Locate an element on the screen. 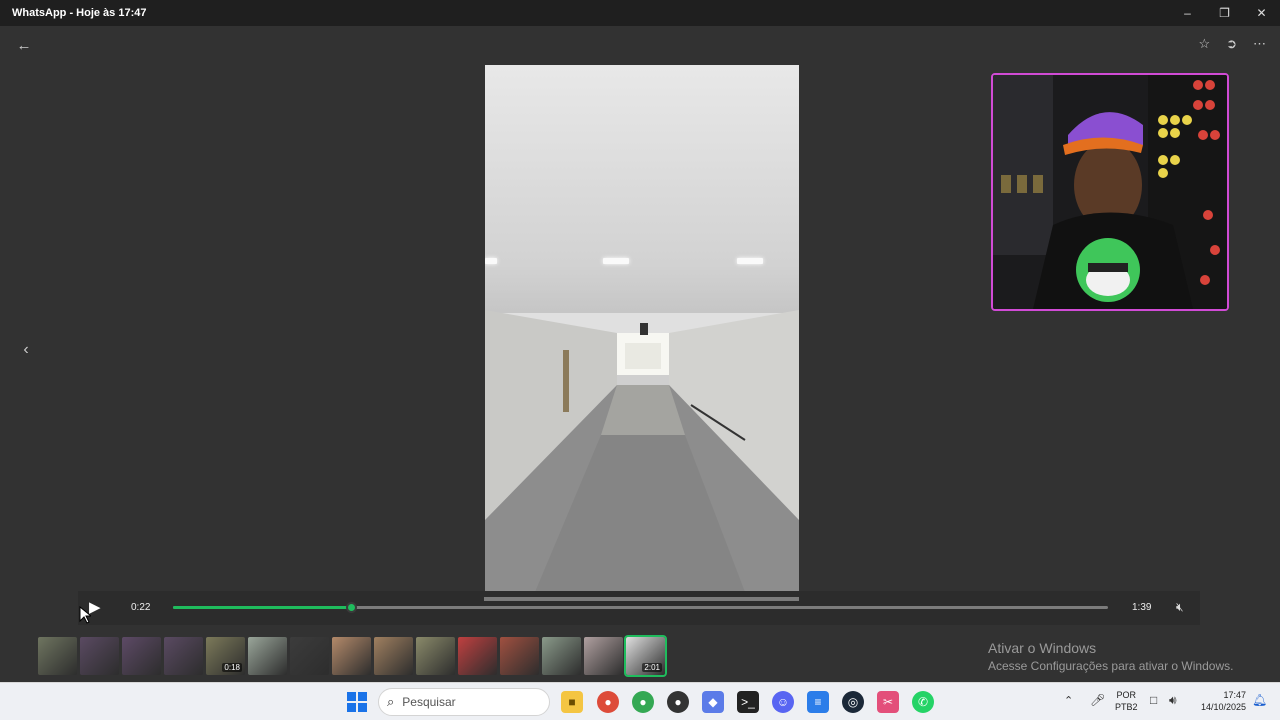 The width and height of the screenshot is (1280, 720). thumbnail-duration: 2:01 is located at coordinates (652, 667).